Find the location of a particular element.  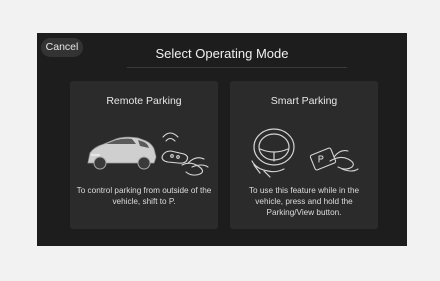

remote-parking-title: Remote Parking is located at coordinates (144, 101).